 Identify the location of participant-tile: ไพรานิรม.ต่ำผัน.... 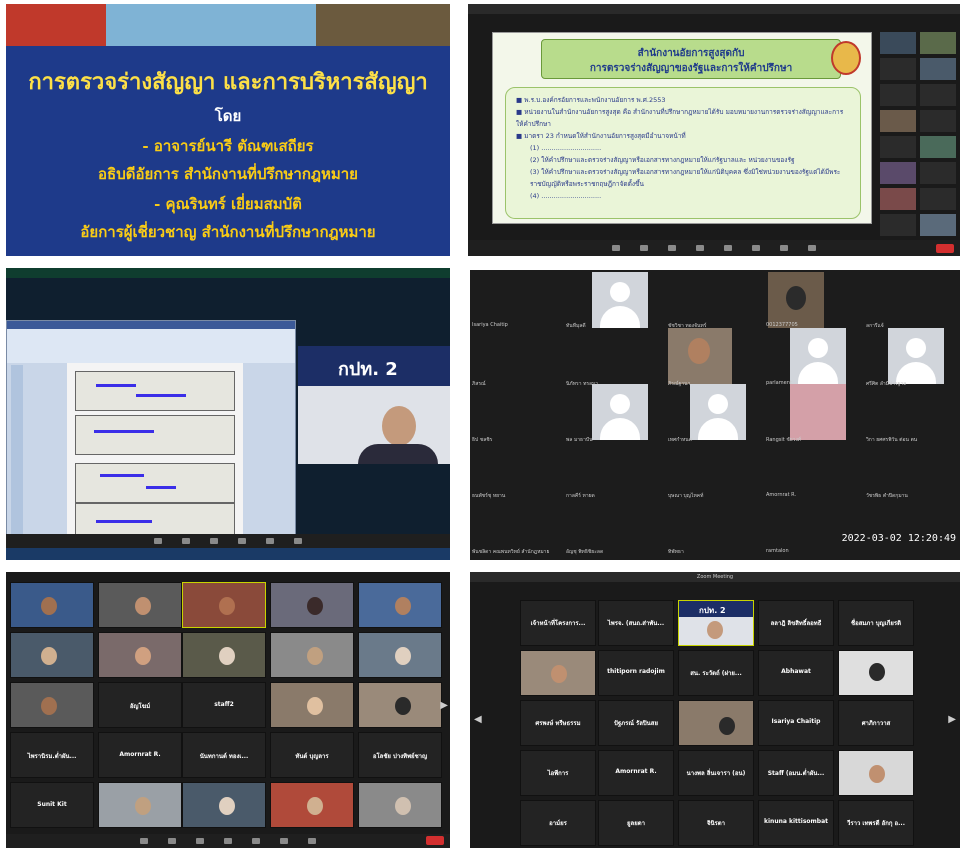
(52, 755).